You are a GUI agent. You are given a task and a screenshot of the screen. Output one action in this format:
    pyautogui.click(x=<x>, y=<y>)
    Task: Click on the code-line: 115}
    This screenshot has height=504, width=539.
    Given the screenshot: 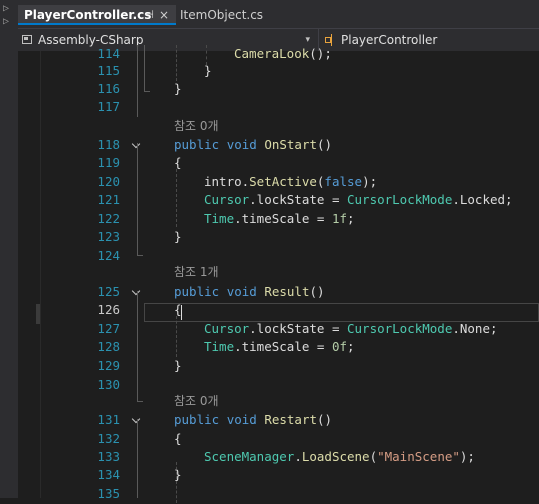 What is the action you would take?
    pyautogui.click(x=278, y=71)
    